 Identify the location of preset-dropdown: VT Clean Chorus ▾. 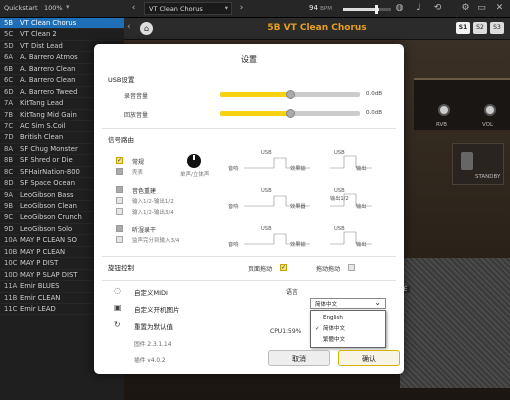
(188, 8).